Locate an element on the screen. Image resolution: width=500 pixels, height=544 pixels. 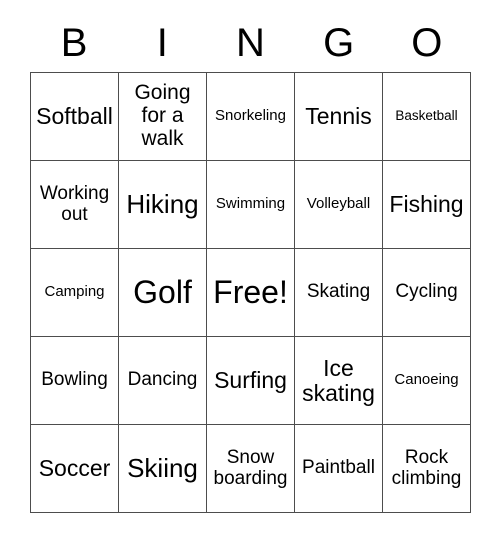
bingo-cell-r3-c5: Cycling is located at coordinates (427, 293).